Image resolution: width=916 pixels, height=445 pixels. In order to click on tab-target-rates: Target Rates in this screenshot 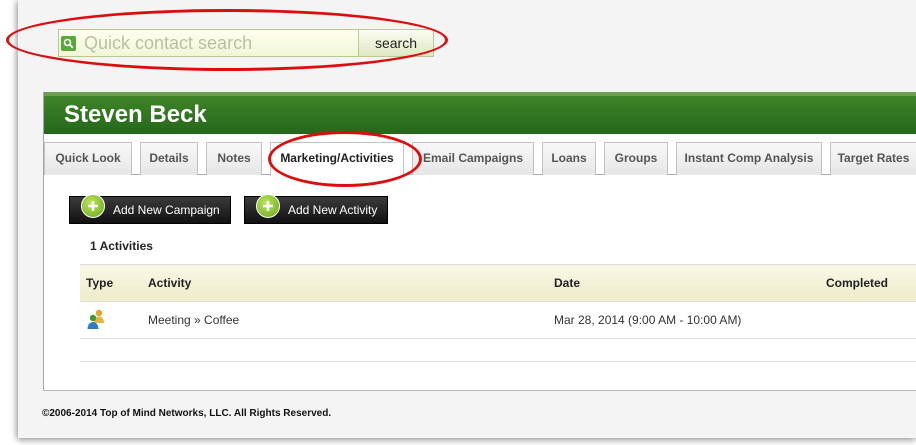, I will do `click(873, 158)`.